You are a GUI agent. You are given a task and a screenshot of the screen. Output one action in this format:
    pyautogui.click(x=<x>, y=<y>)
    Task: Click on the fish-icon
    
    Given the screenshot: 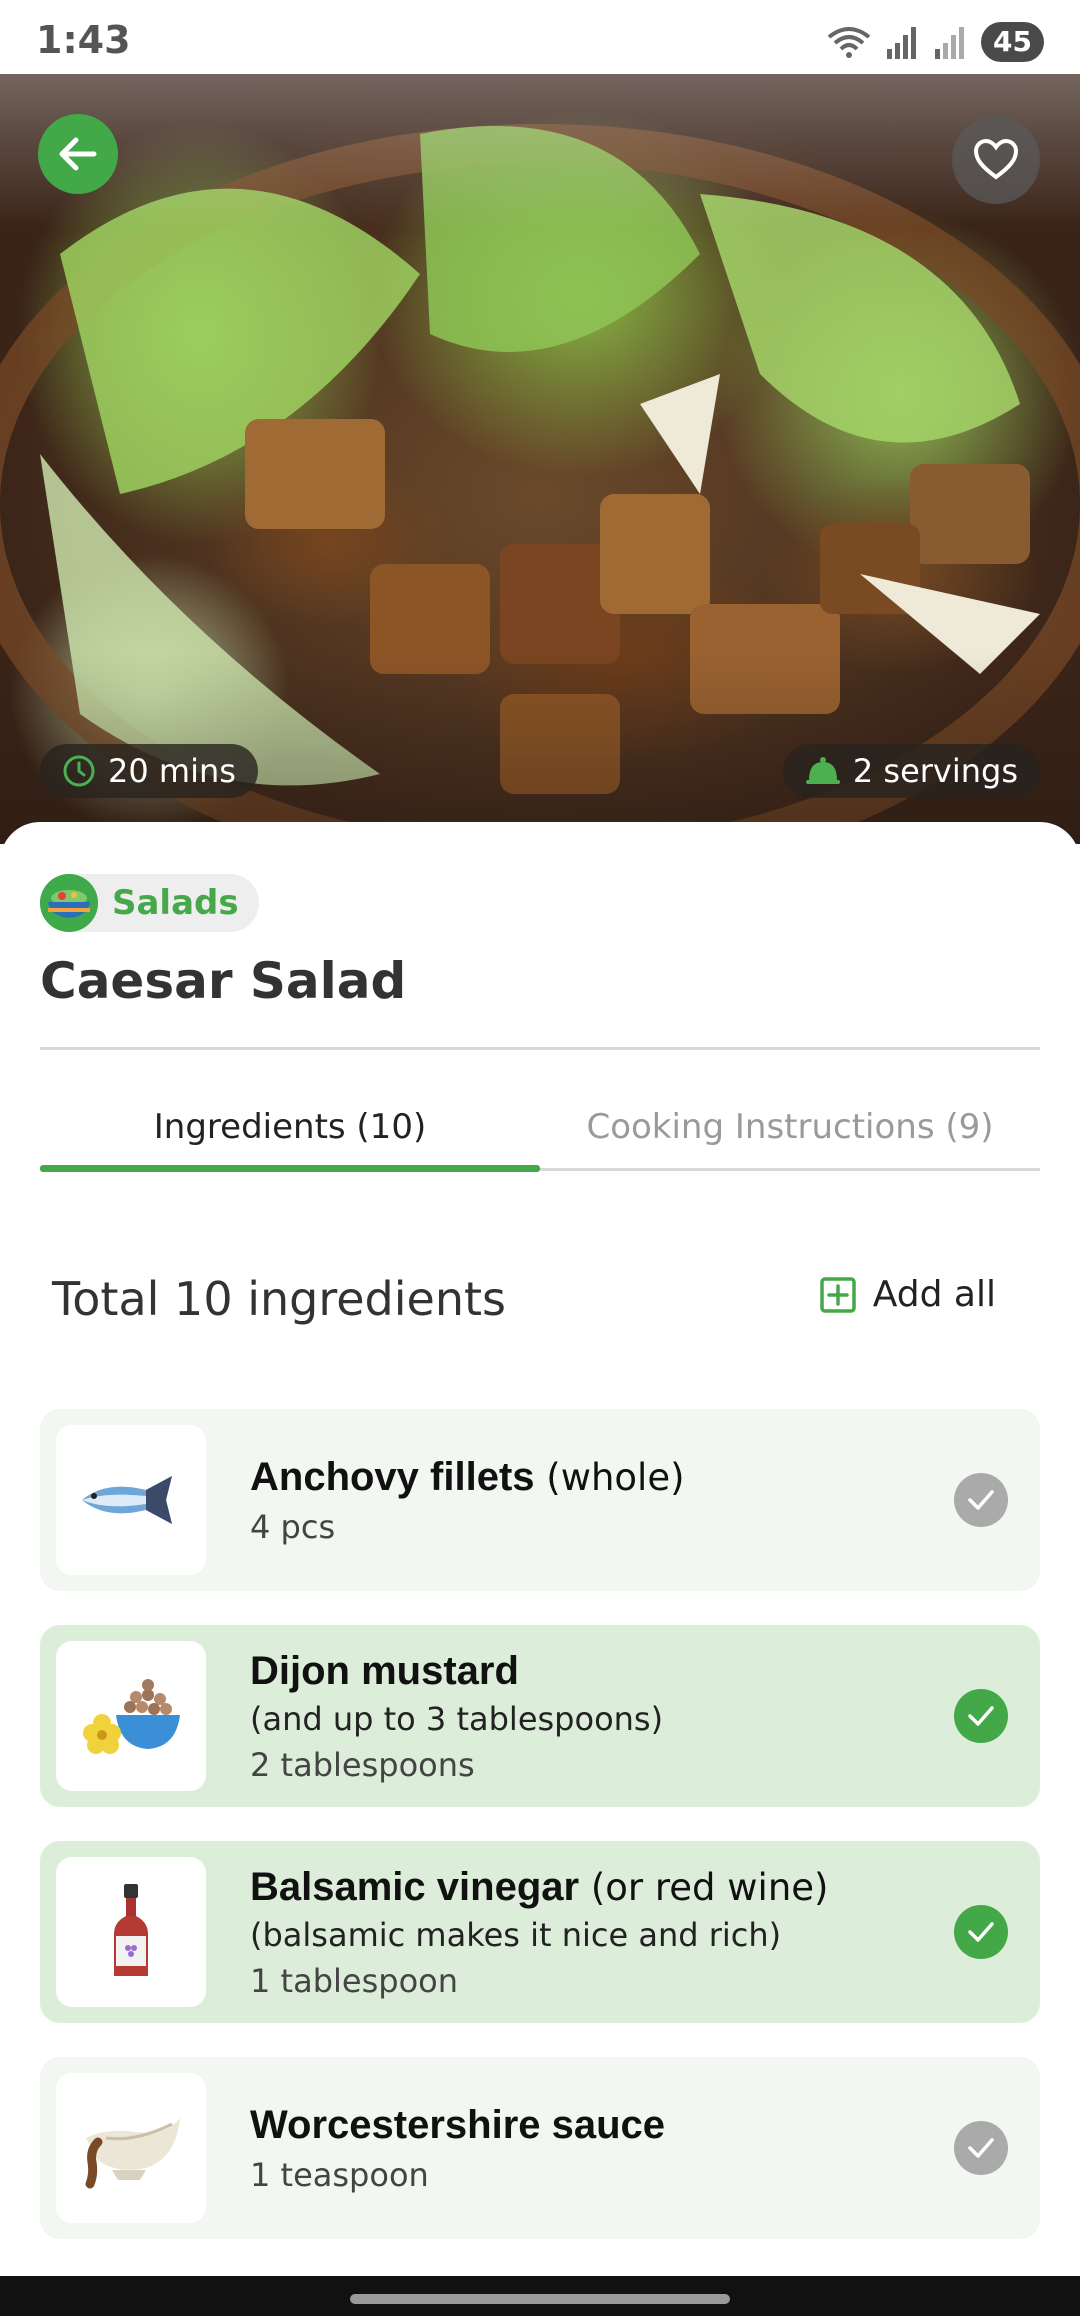 What is the action you would take?
    pyautogui.click(x=127, y=1500)
    